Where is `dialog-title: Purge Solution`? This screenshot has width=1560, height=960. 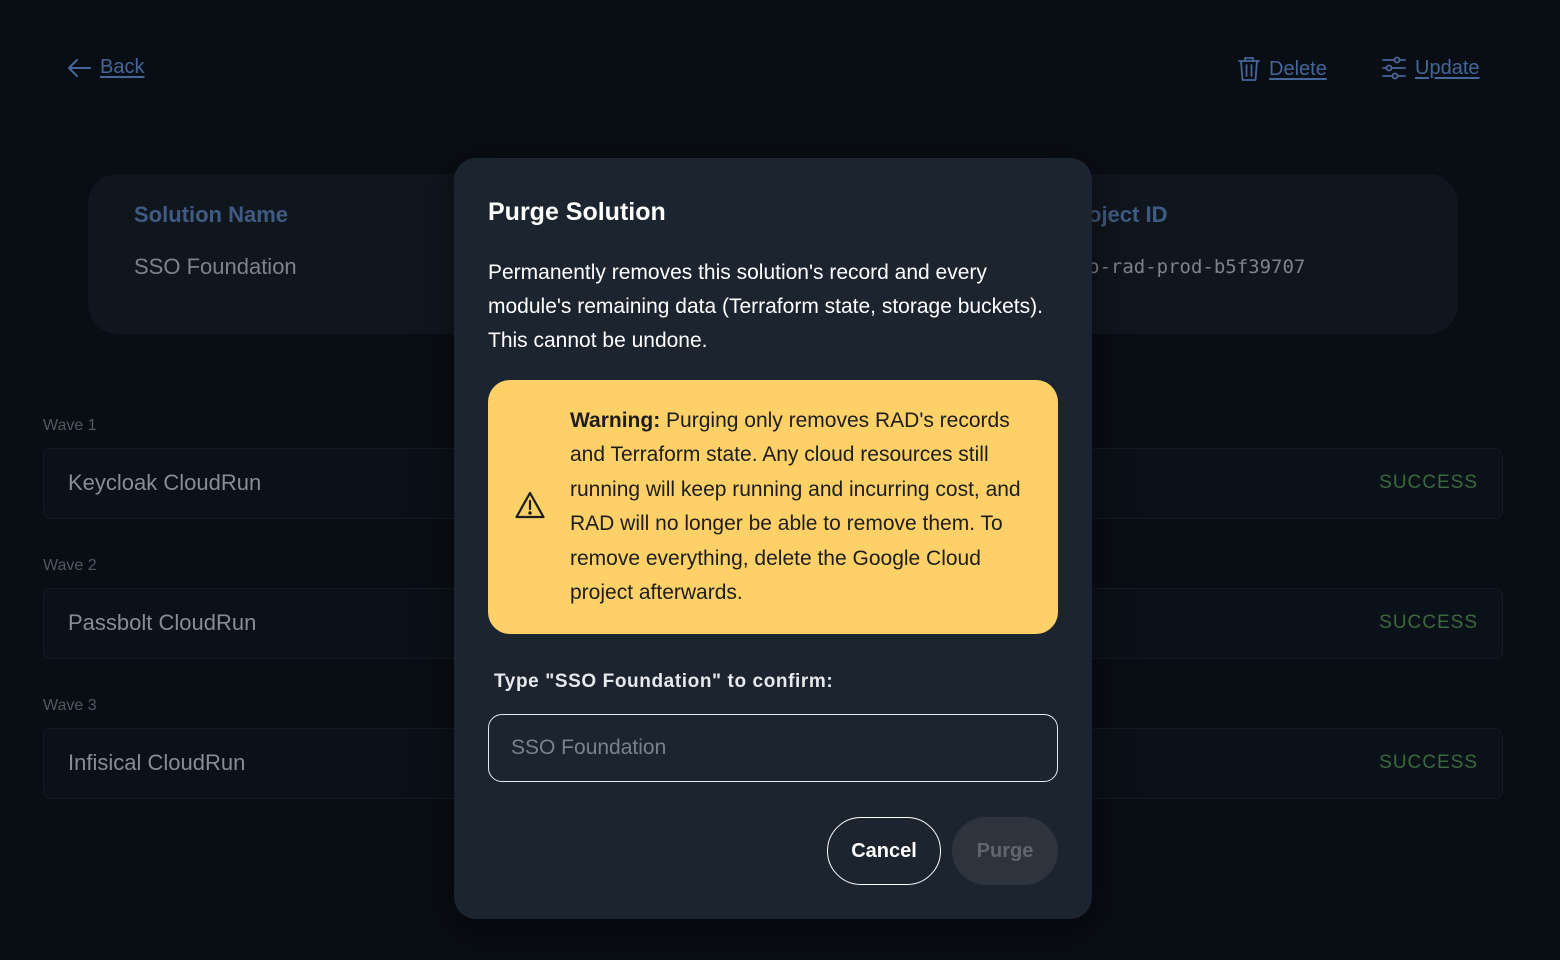 dialog-title: Purge Solution is located at coordinates (577, 212).